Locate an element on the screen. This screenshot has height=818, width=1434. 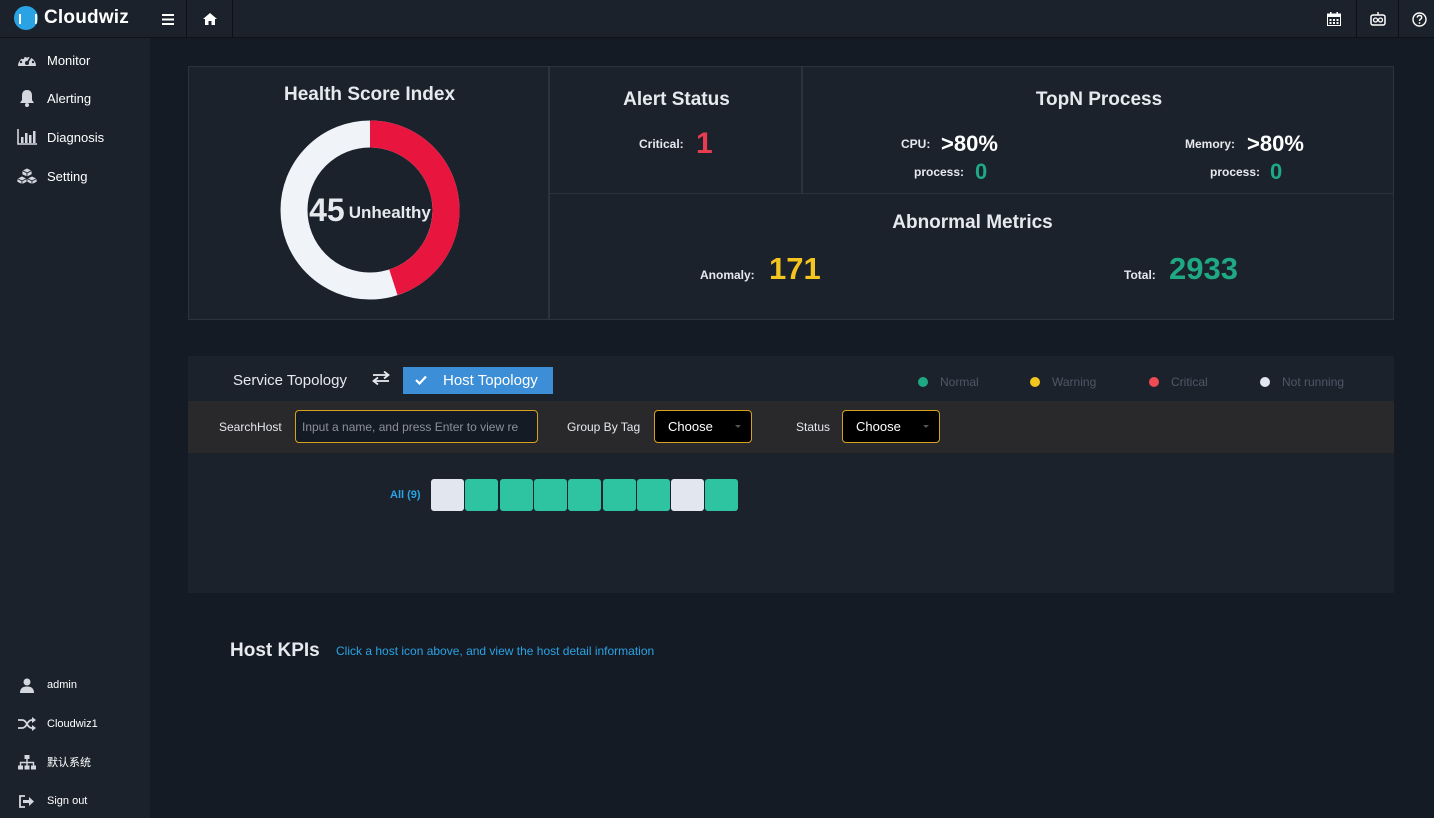
sidebar-item-monitor: Monitor is located at coordinates (75, 60).